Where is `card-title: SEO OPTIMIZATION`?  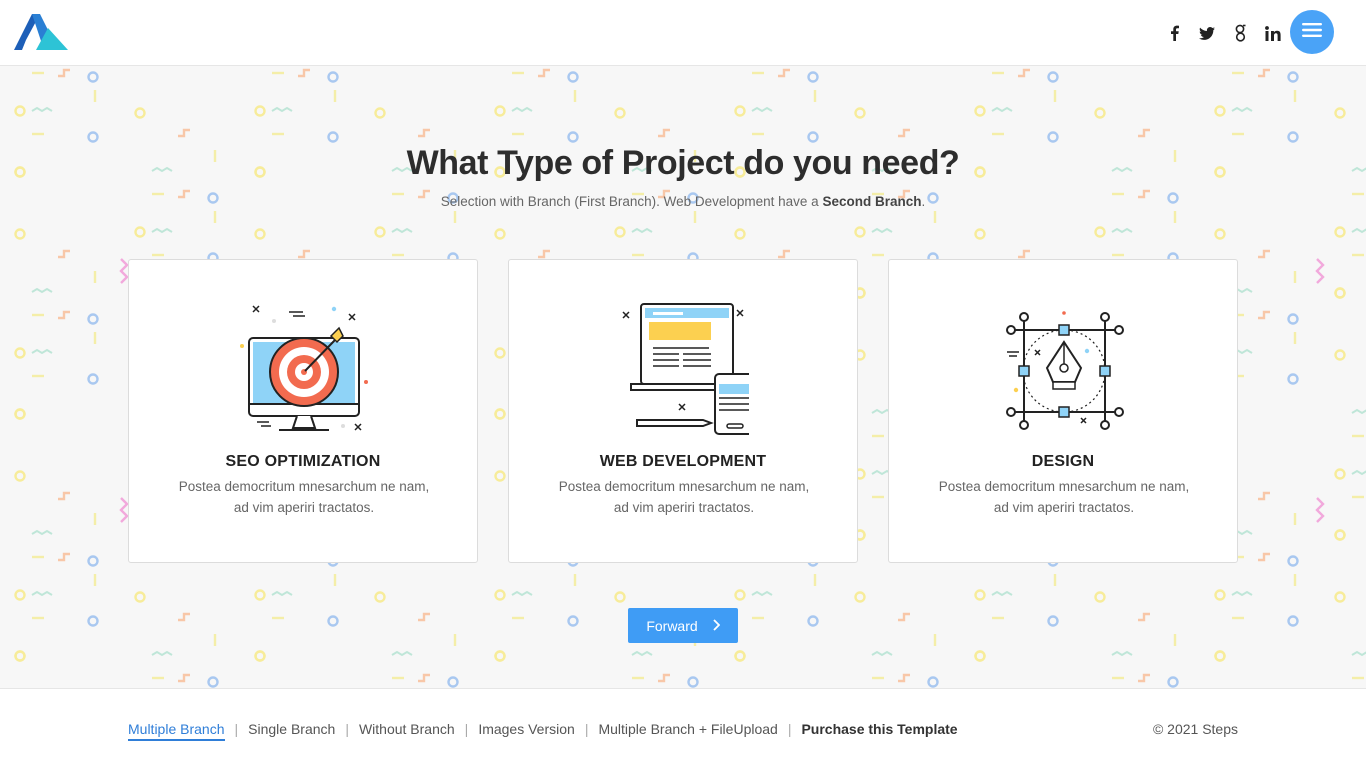
card-title: SEO OPTIMIZATION is located at coordinates (303, 461).